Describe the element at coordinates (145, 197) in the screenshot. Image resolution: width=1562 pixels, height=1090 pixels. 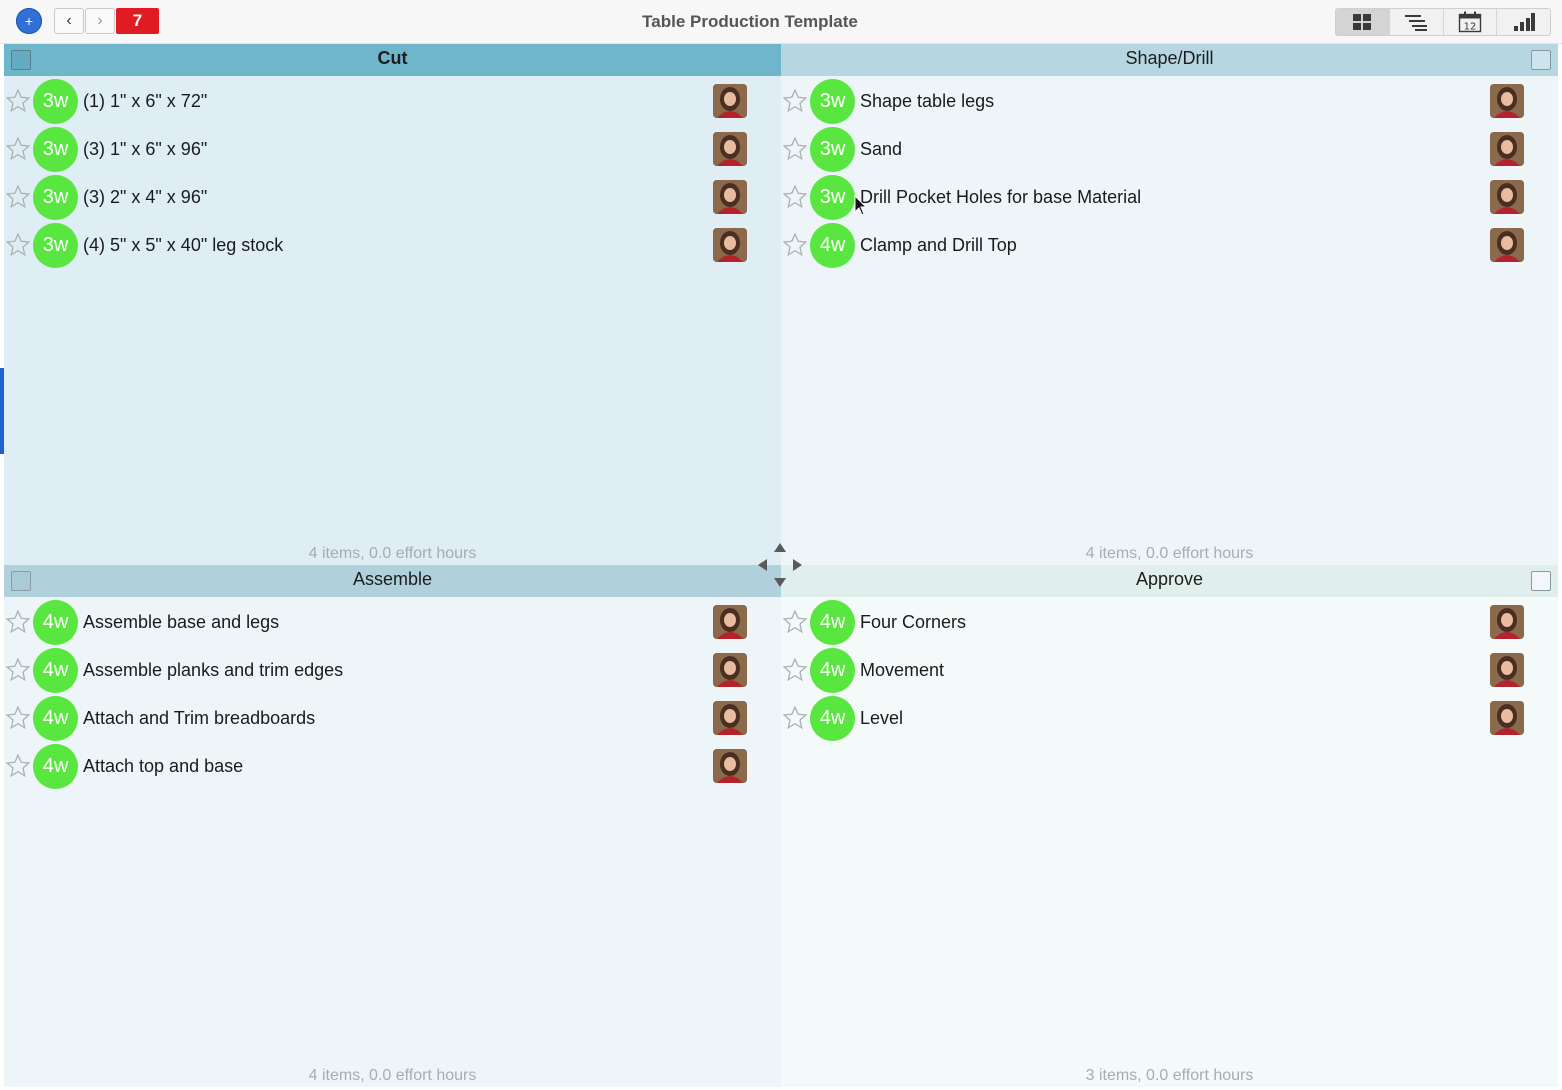
I see `item-title: (3) 2" x 4" x 96"` at that location.